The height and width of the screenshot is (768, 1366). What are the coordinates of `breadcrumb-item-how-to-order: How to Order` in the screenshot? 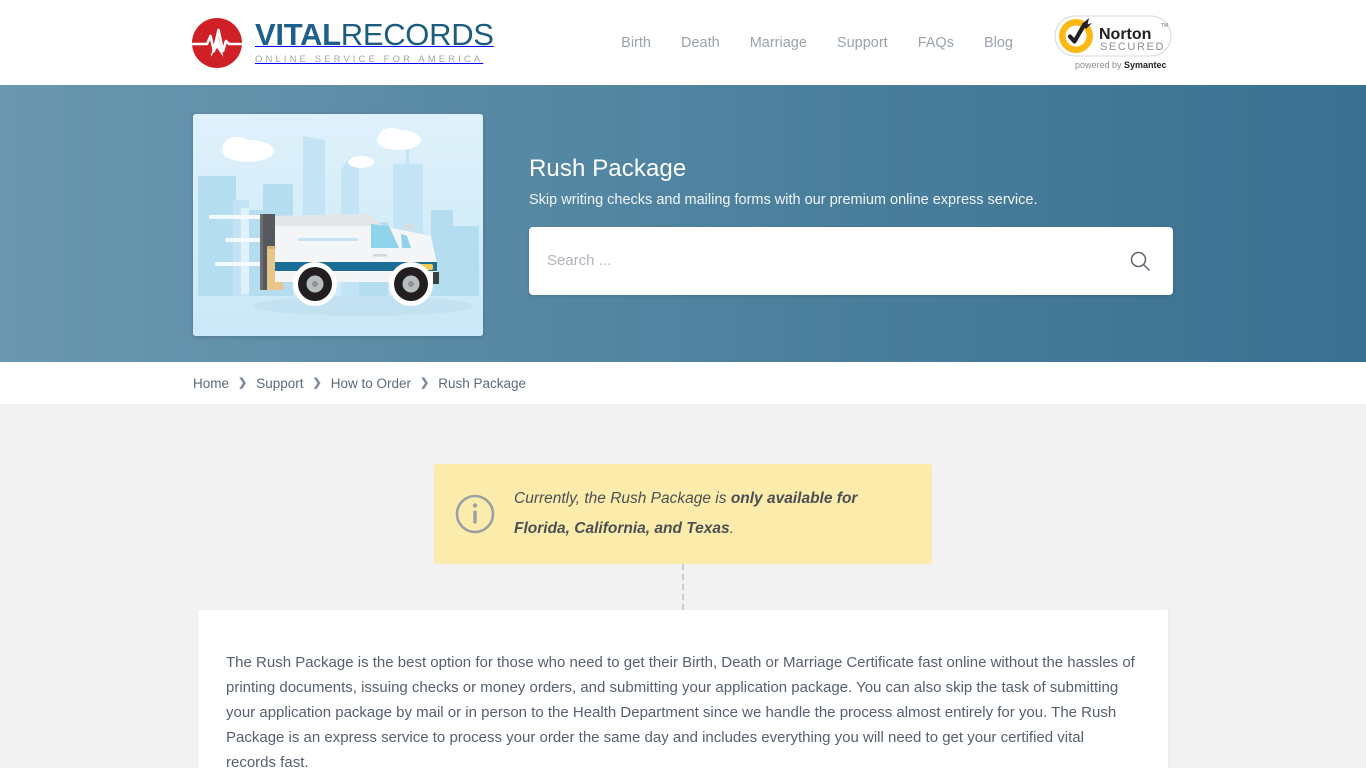 It's located at (371, 383).